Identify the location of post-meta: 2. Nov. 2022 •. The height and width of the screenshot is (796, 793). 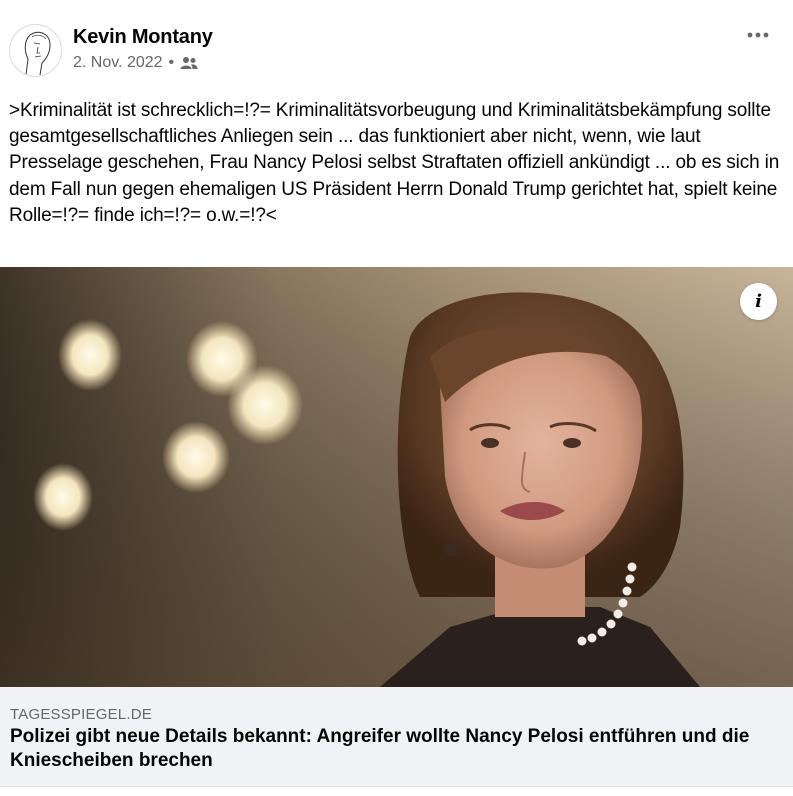
(135, 63).